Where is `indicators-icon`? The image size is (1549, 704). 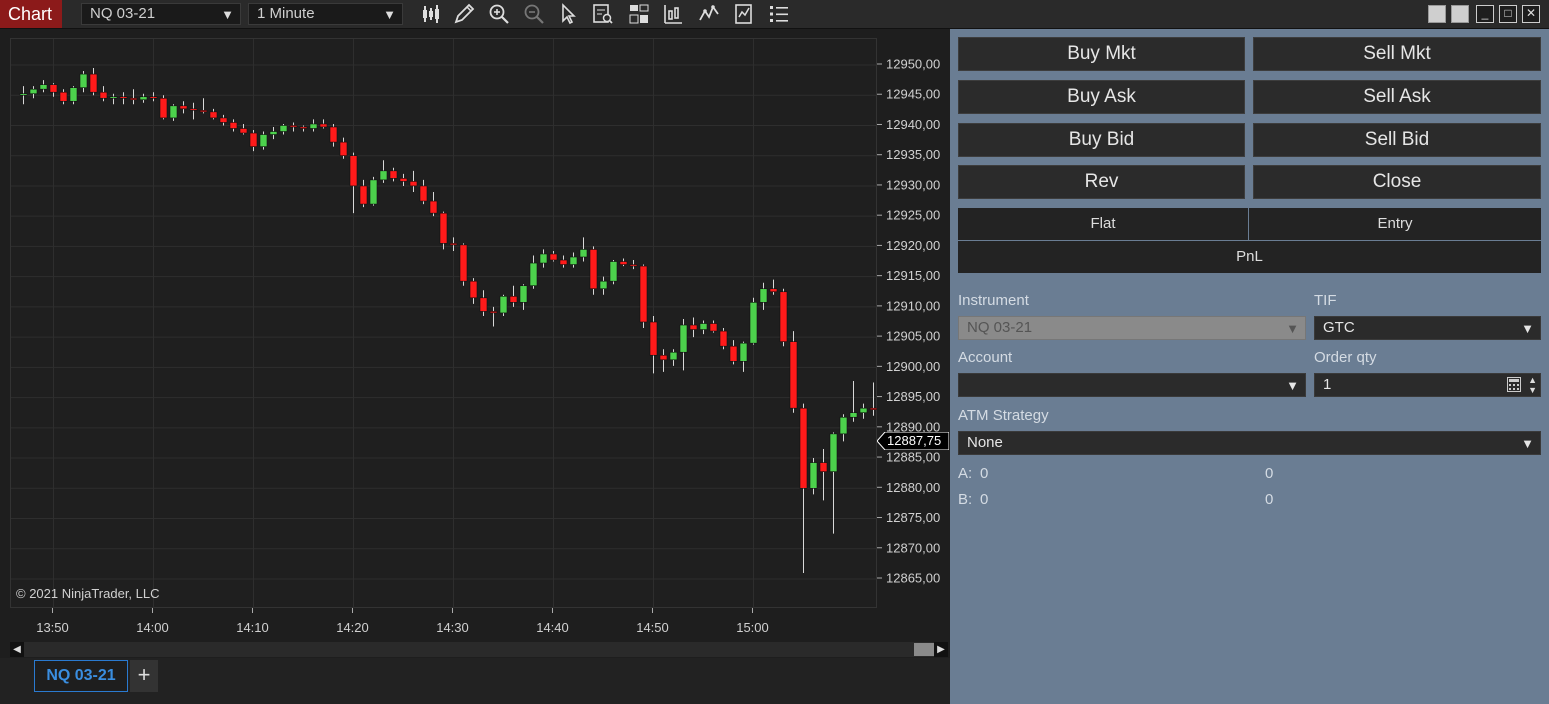
indicators-icon is located at coordinates (709, 14).